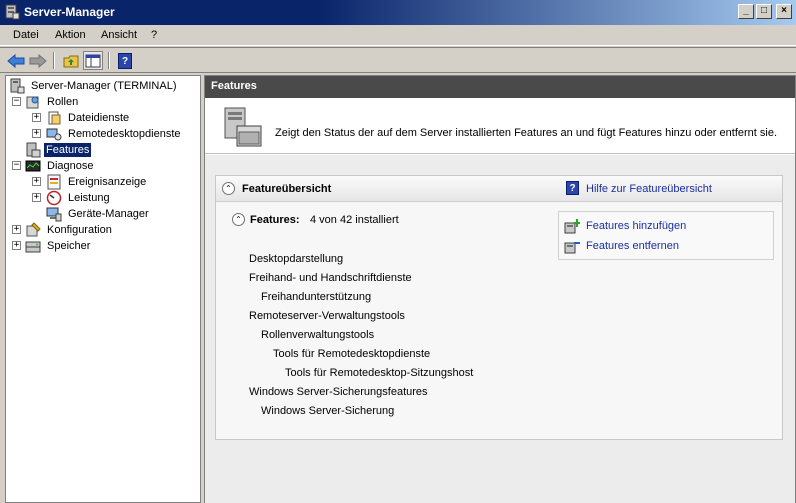 The height and width of the screenshot is (503, 796). What do you see at coordinates (328, 411) in the screenshot?
I see `feature-item: Windows Server-Sicherung` at bounding box center [328, 411].